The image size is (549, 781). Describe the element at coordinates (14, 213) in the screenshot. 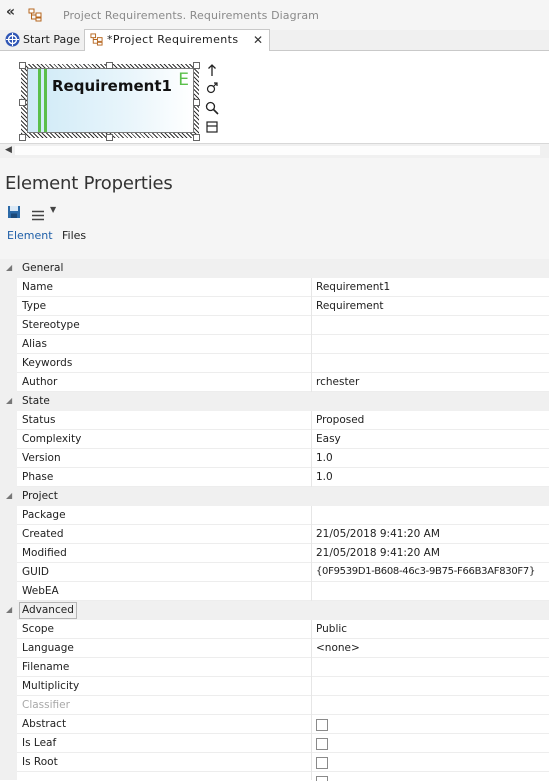

I see `save-icon` at that location.